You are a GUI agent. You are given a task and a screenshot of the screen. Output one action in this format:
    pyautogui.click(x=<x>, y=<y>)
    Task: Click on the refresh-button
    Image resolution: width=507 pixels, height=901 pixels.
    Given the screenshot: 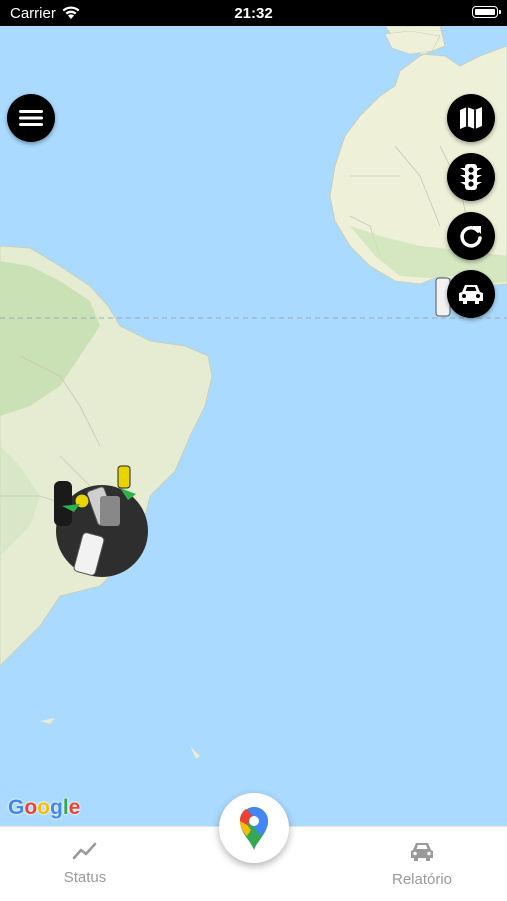 What is the action you would take?
    pyautogui.click(x=471, y=236)
    